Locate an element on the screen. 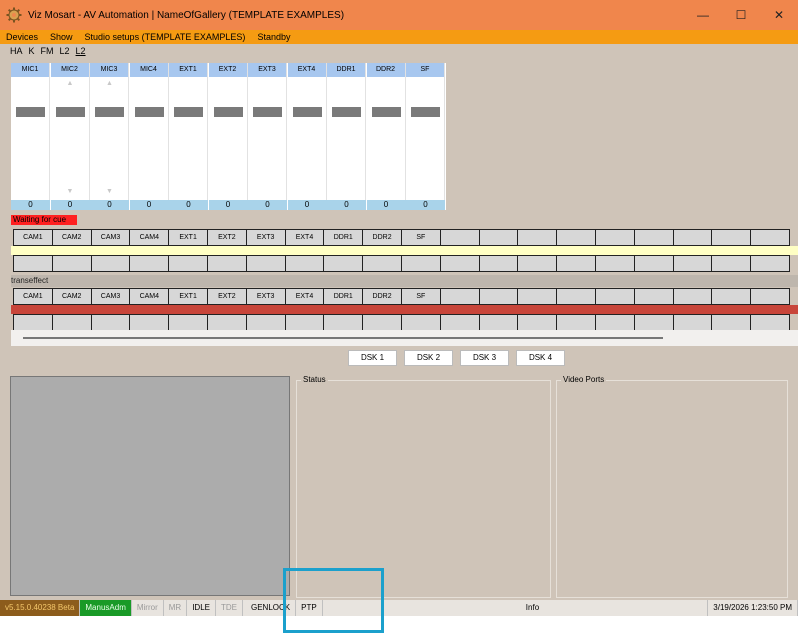 The width and height of the screenshot is (798, 637). mode-fm: FM is located at coordinates (47, 51).